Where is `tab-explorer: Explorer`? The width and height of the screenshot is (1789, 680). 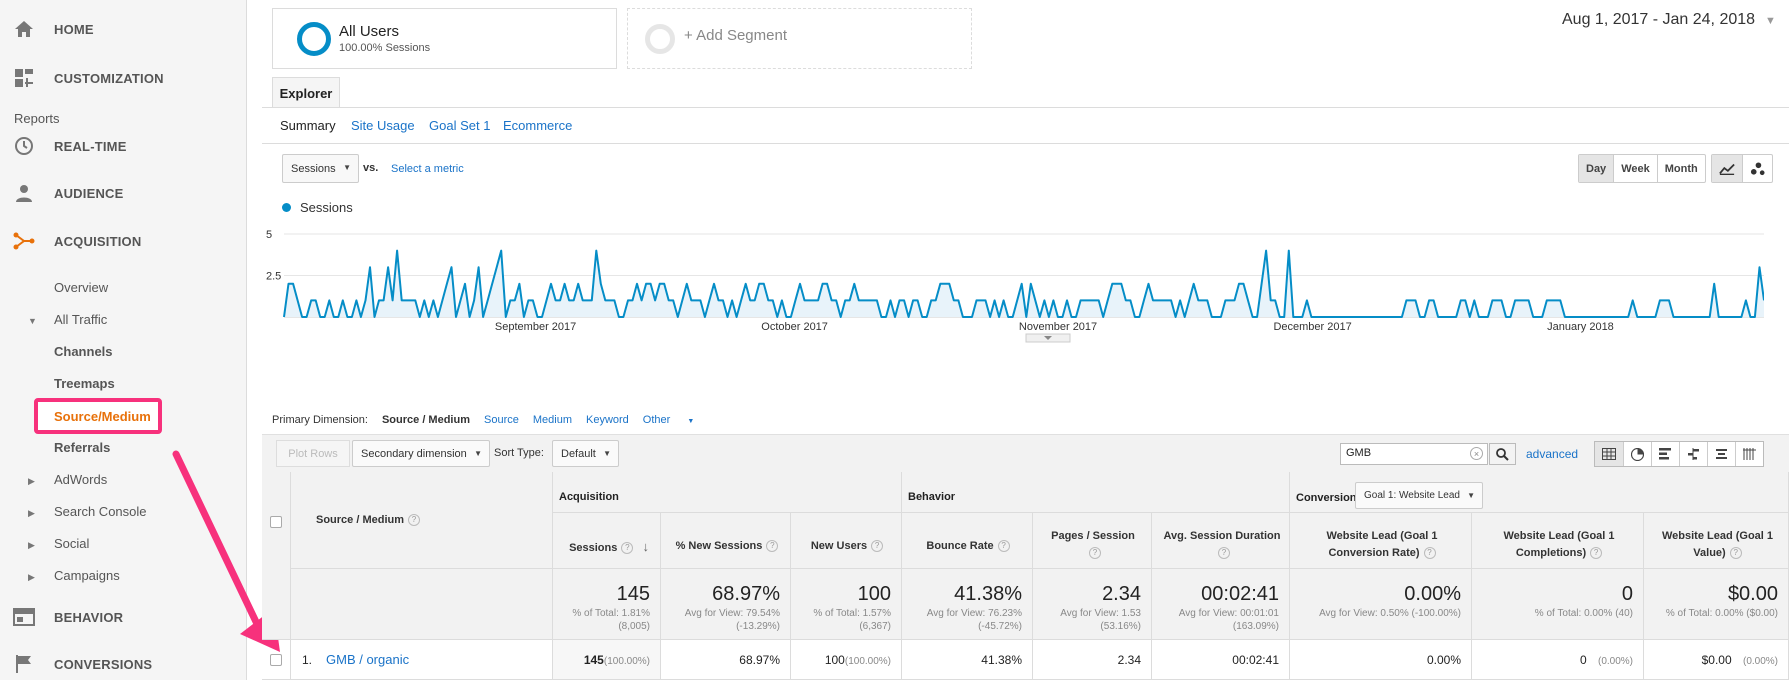 tab-explorer: Explorer is located at coordinates (306, 92).